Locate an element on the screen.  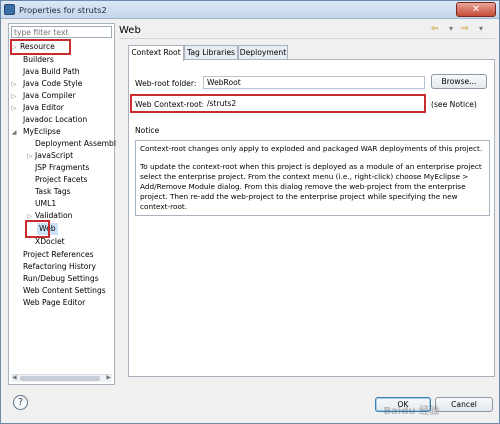
tree-item-builders: Builders is located at coordinates (38, 60).